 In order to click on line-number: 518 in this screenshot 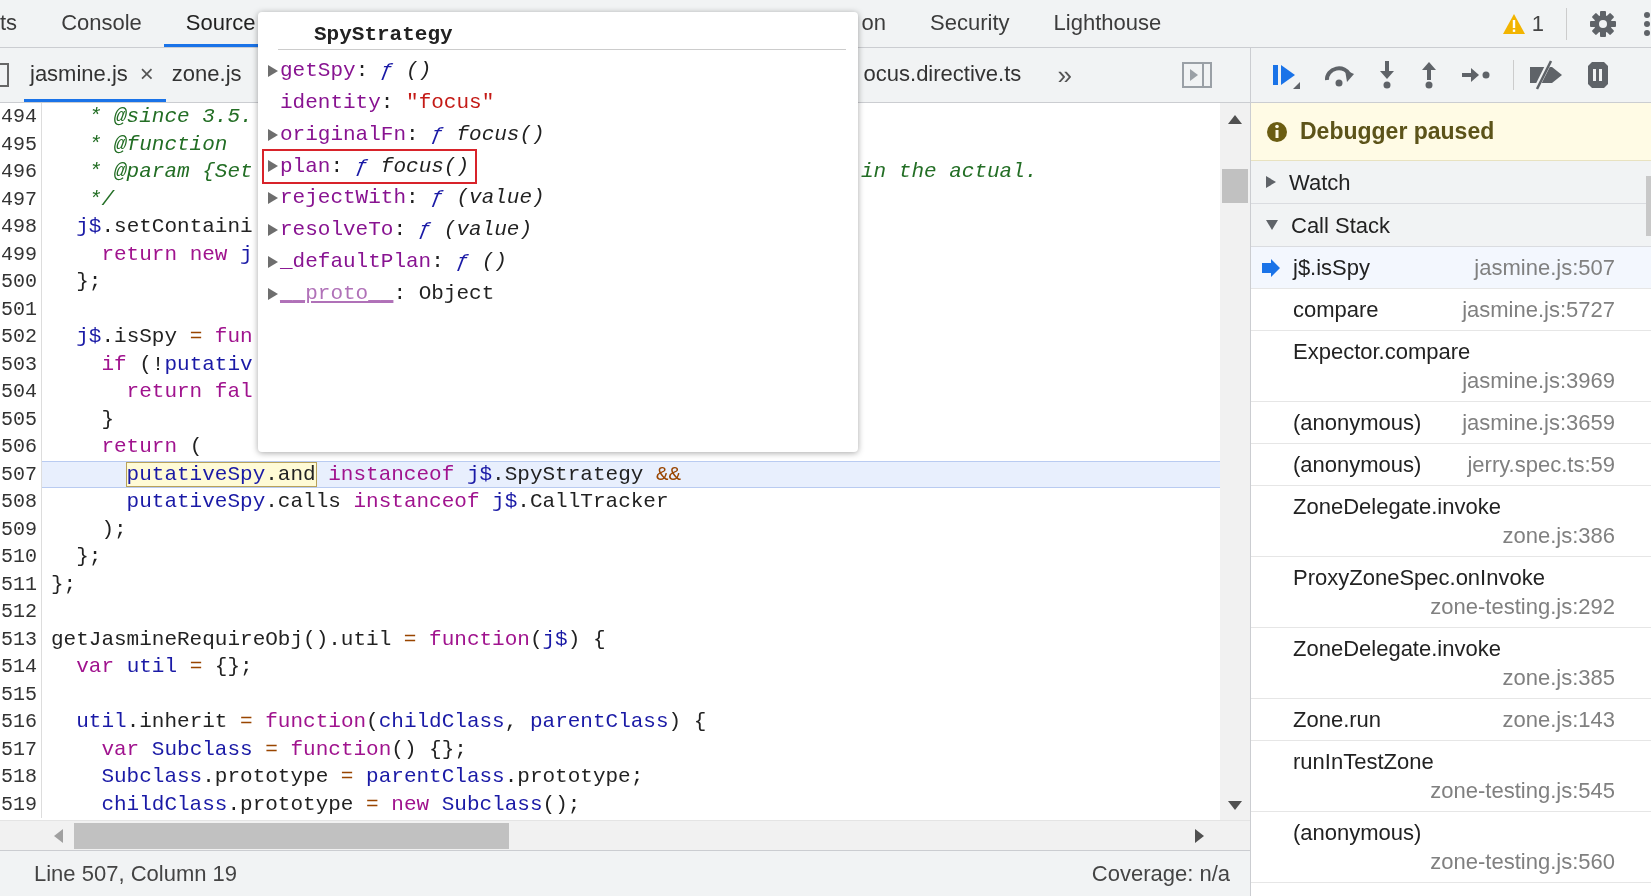, I will do `click(21, 777)`.